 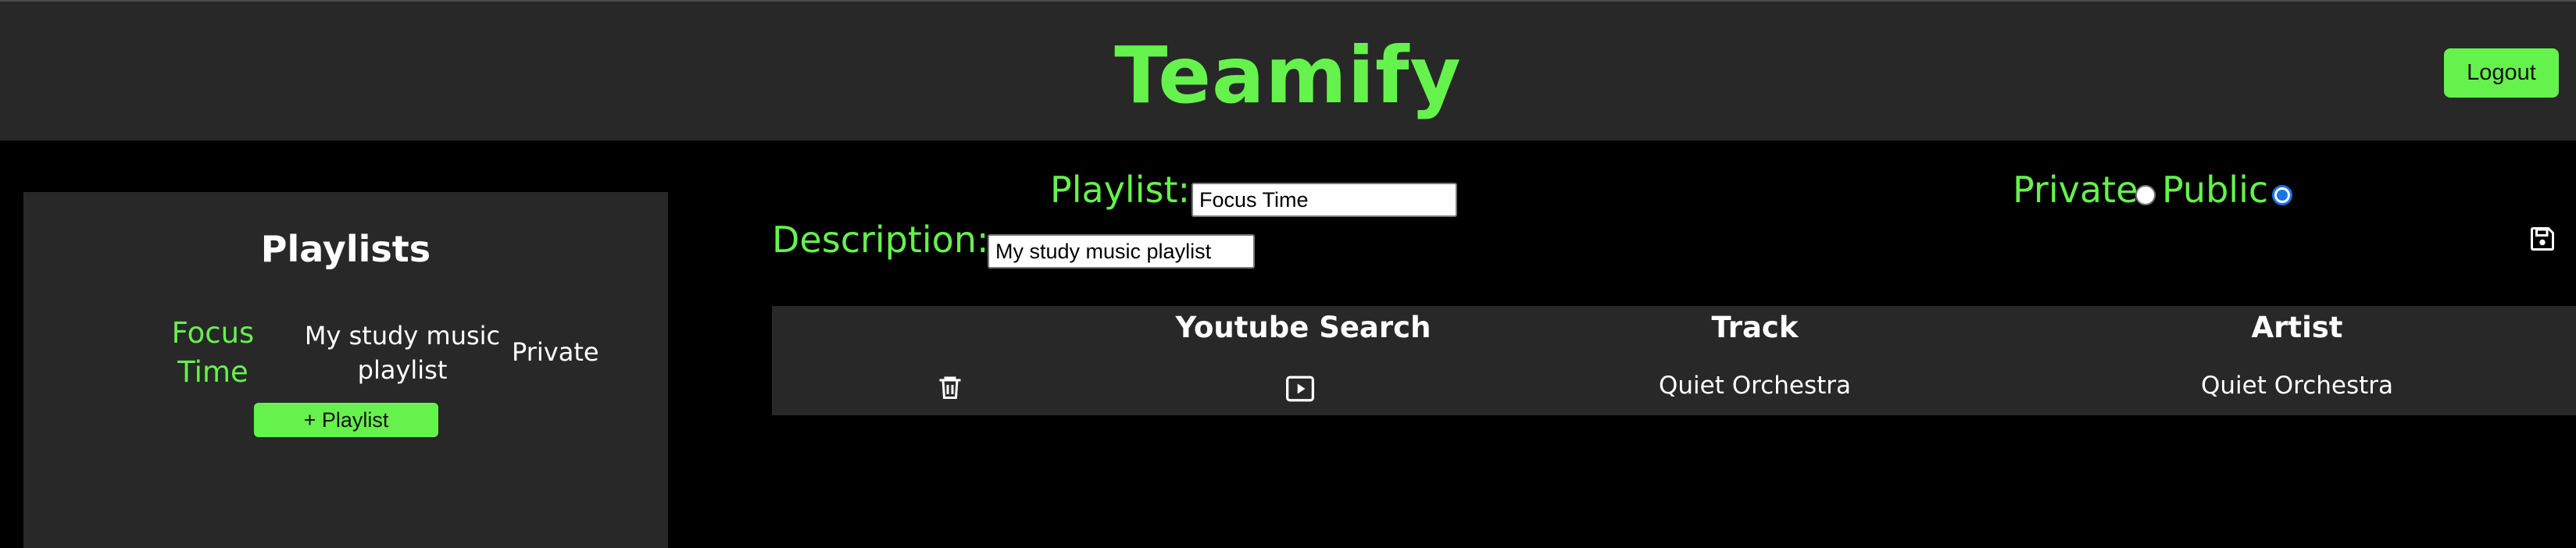 What do you see at coordinates (213, 353) in the screenshot?
I see `playlist-name-link: Focus Time` at bounding box center [213, 353].